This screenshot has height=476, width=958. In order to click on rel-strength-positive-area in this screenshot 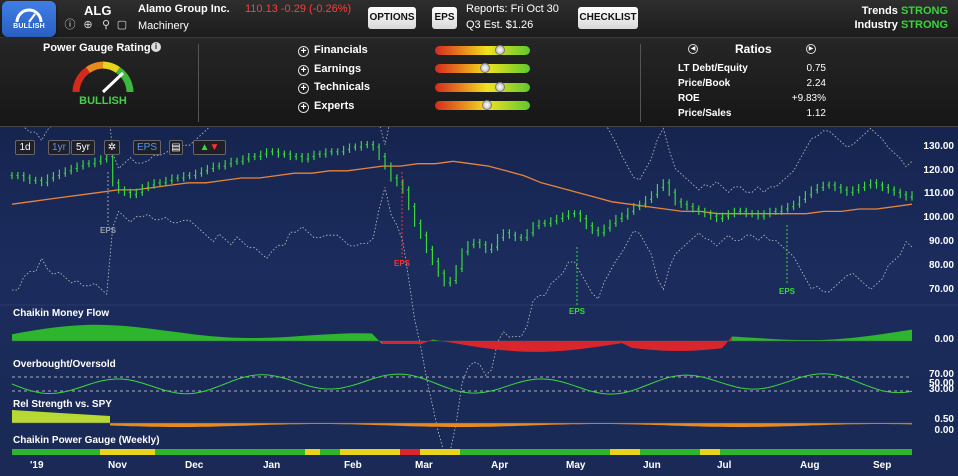, I will do `click(61, 416)`.